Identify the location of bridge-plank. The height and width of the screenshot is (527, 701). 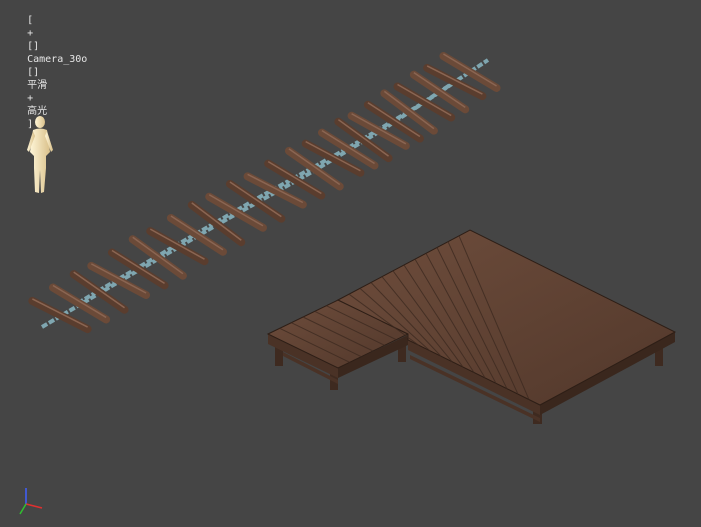
(363, 140).